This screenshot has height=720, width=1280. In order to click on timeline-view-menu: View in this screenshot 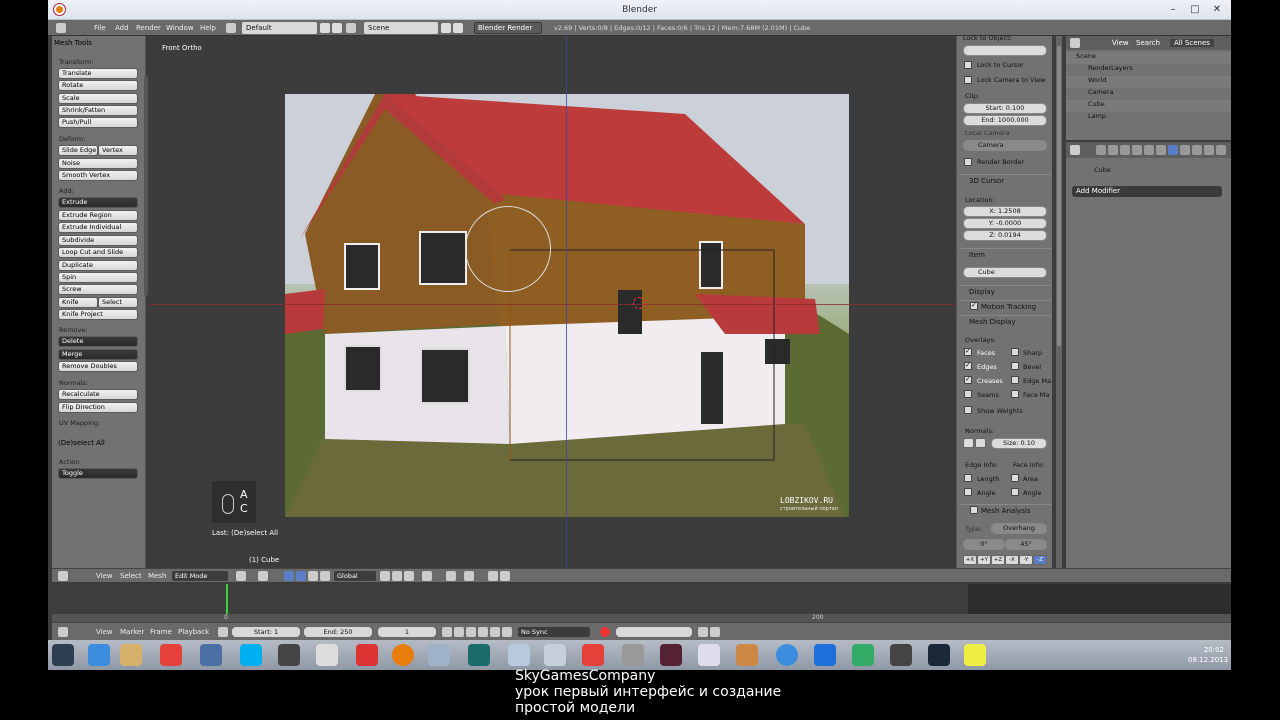, I will do `click(104, 632)`.